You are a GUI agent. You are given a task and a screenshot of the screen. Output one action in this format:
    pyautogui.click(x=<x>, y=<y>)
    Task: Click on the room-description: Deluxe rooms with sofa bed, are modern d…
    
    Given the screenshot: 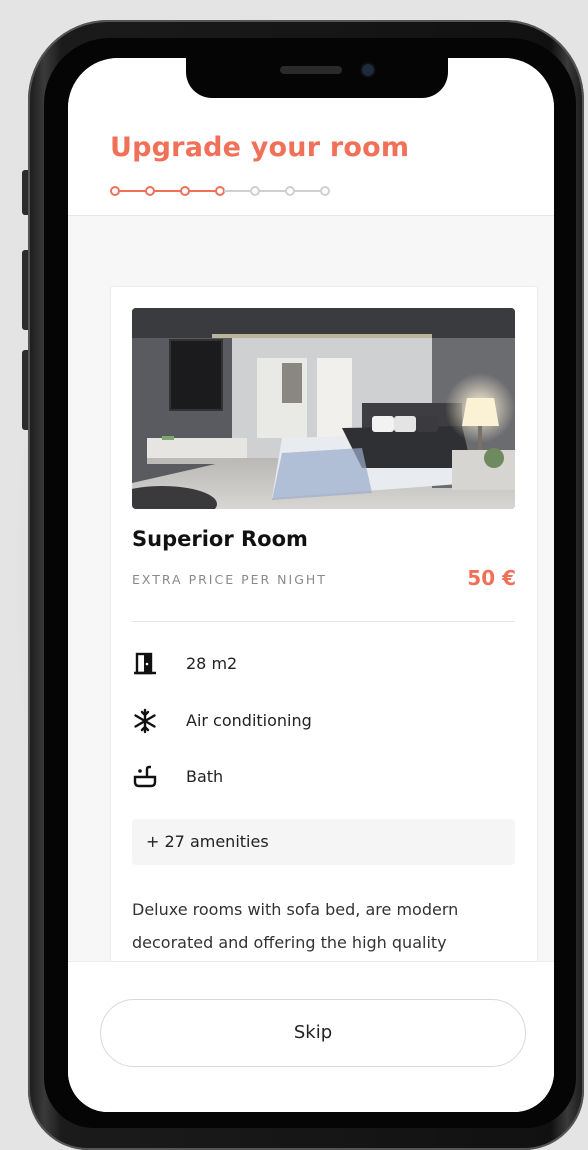 What is the action you would take?
    pyautogui.click(x=295, y=926)
    